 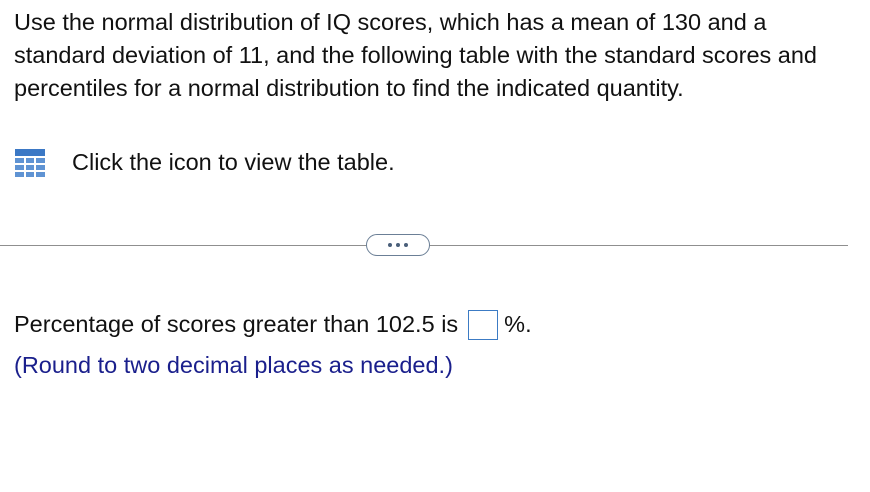 What do you see at coordinates (518, 324) in the screenshot?
I see `percent-sign: %.` at bounding box center [518, 324].